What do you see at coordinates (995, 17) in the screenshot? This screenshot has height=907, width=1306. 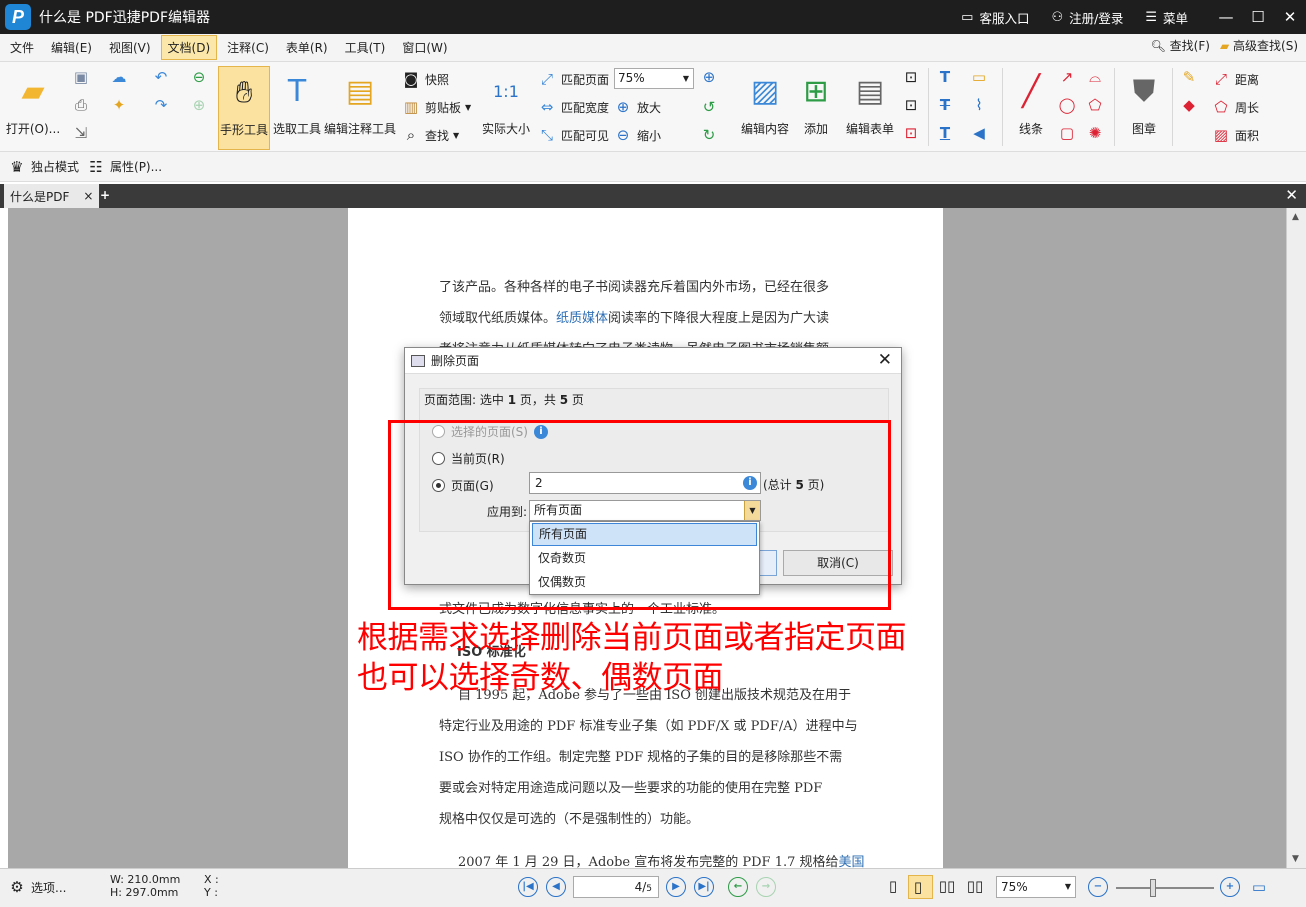 I see `support-link: ▭ 客服入口` at bounding box center [995, 17].